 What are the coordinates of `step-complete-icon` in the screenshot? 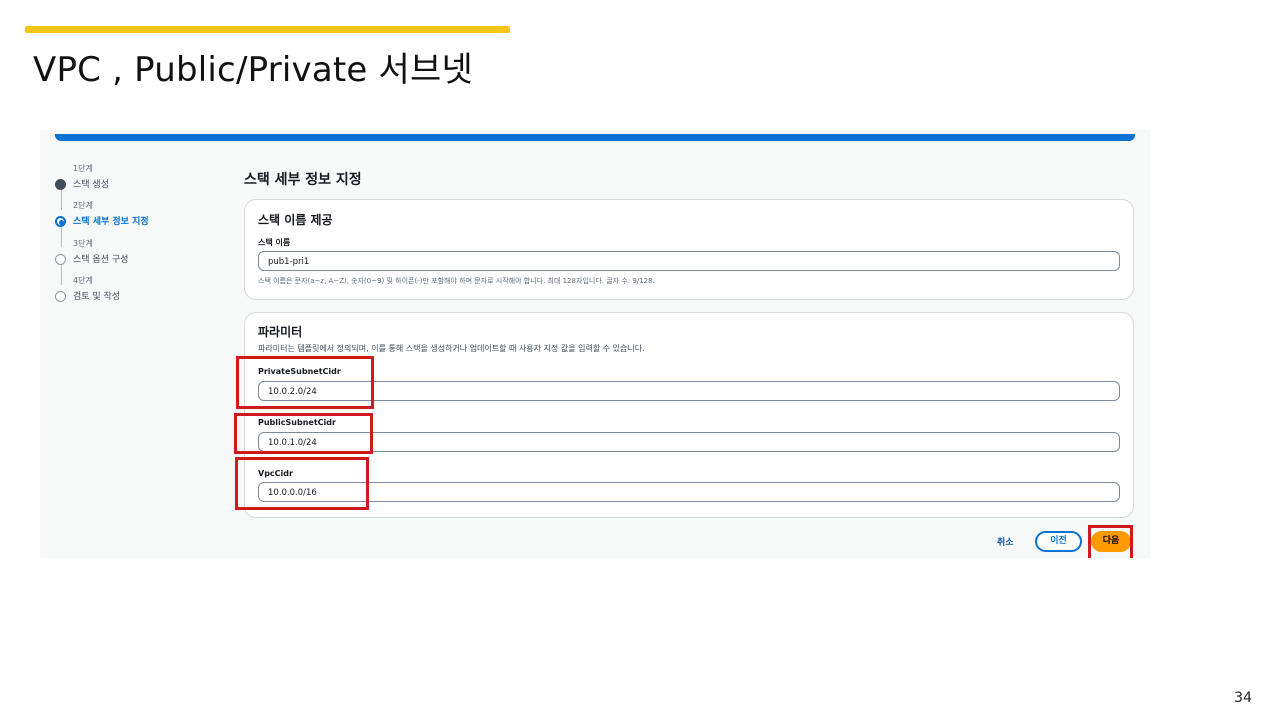 It's located at (60, 184).